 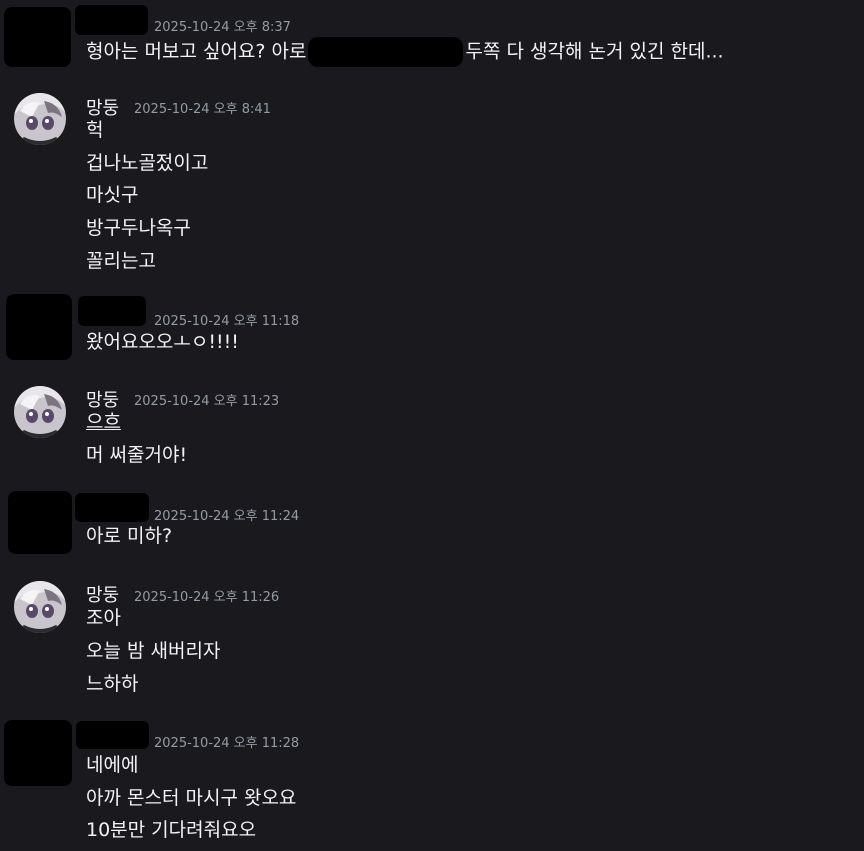 I want to click on message-timestamp: 2025-10-24 오후 11:28, so click(x=227, y=743).